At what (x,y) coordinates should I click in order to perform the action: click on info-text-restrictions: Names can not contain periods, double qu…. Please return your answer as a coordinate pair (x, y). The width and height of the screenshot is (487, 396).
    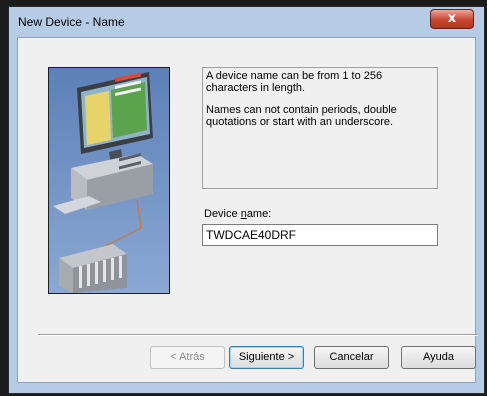
    Looking at the image, I should click on (301, 116).